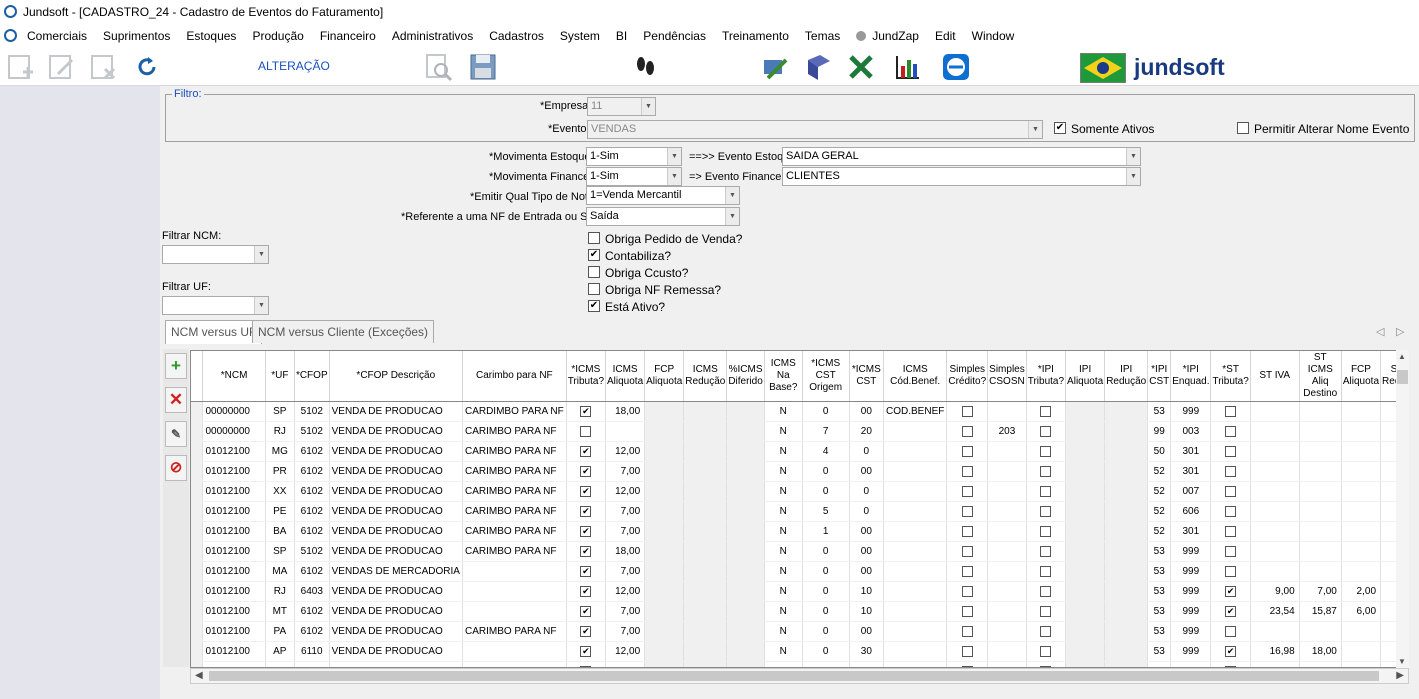 The height and width of the screenshot is (699, 1419). What do you see at coordinates (280, 471) in the screenshot?
I see `table-cell: PR` at bounding box center [280, 471].